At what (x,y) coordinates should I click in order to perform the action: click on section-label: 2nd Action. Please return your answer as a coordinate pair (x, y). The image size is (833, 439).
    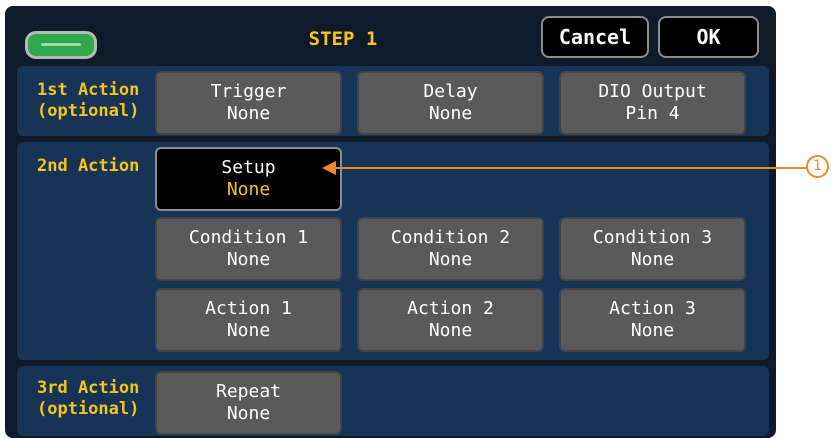
    Looking at the image, I should click on (88, 166).